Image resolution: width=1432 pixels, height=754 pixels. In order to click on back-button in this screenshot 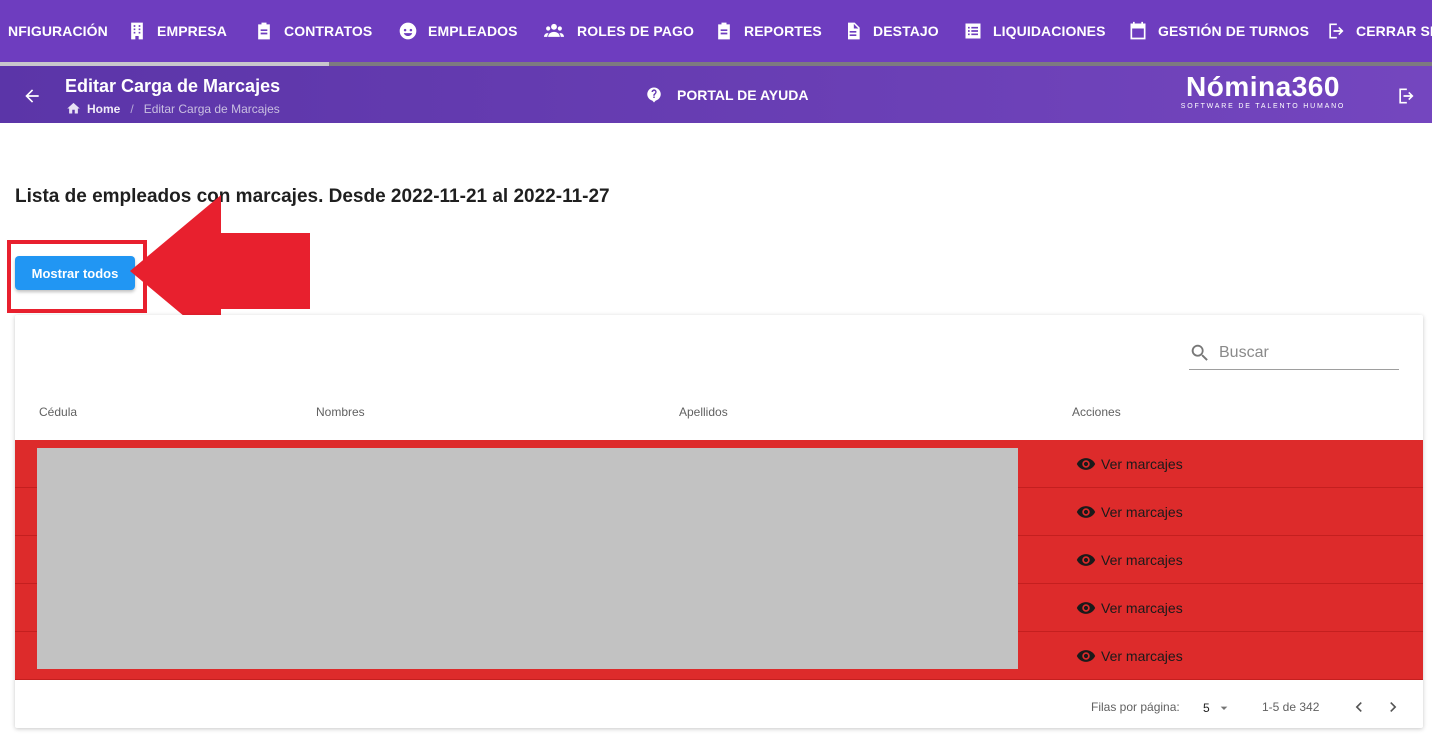, I will do `click(33, 97)`.